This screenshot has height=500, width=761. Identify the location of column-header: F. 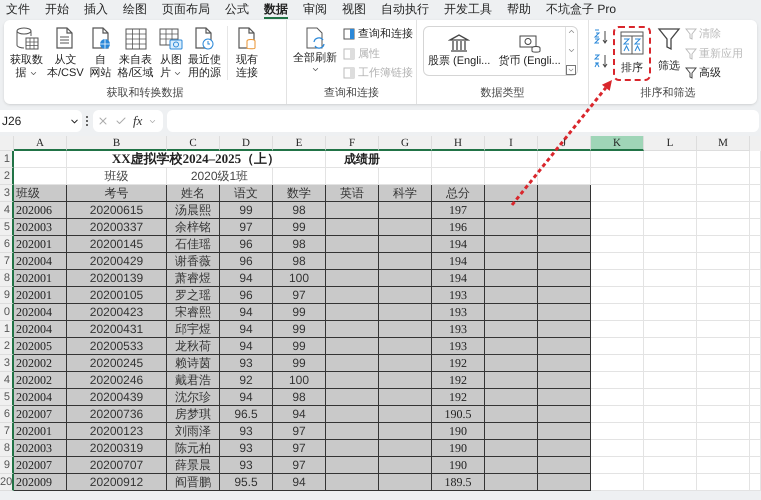
(352, 143).